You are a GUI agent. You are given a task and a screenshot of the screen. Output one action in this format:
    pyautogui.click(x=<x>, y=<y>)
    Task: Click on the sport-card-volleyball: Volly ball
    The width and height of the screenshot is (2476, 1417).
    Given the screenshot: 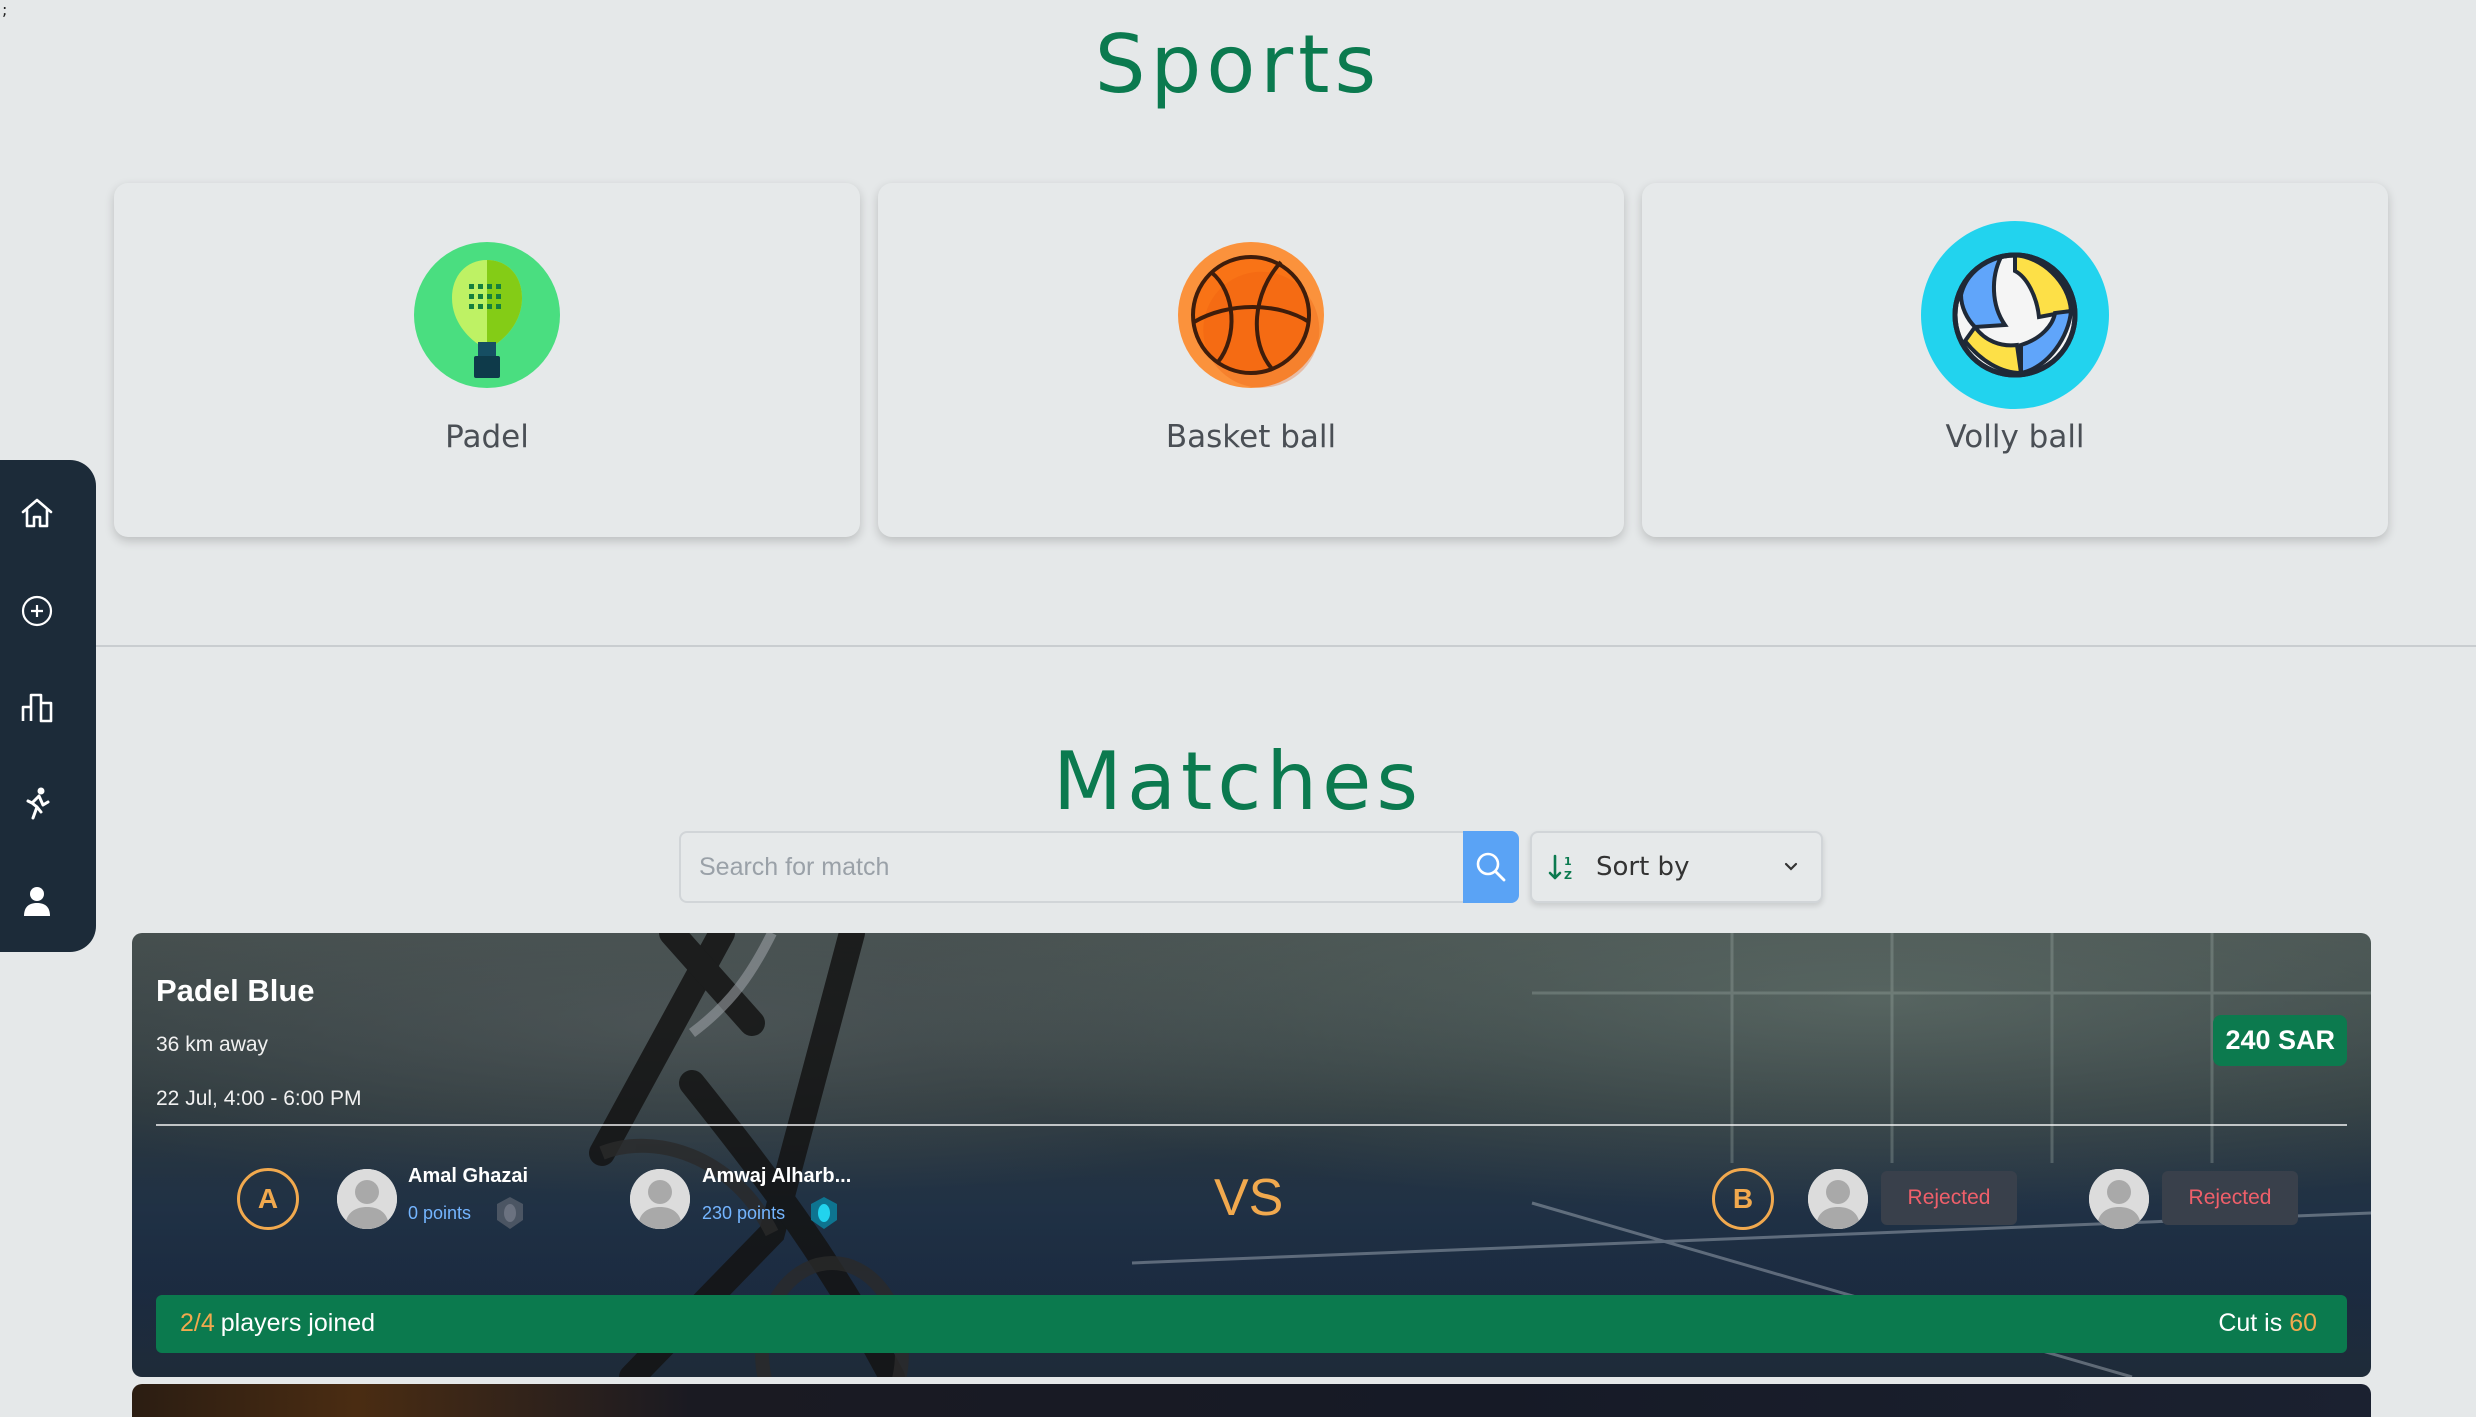 What is the action you would take?
    pyautogui.click(x=2015, y=360)
    